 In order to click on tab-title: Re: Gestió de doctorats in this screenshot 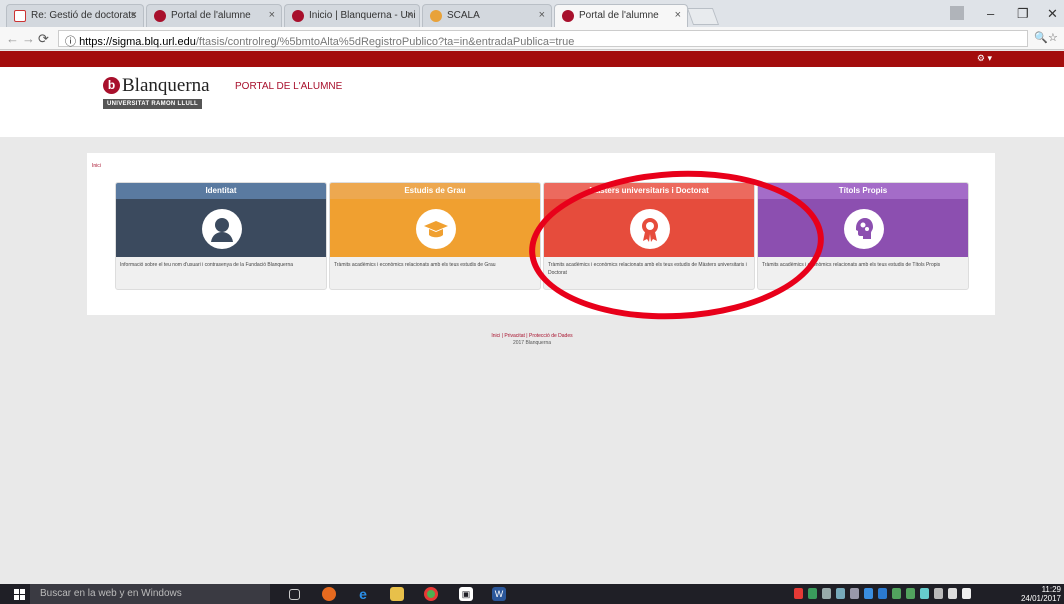, I will do `click(84, 15)`.